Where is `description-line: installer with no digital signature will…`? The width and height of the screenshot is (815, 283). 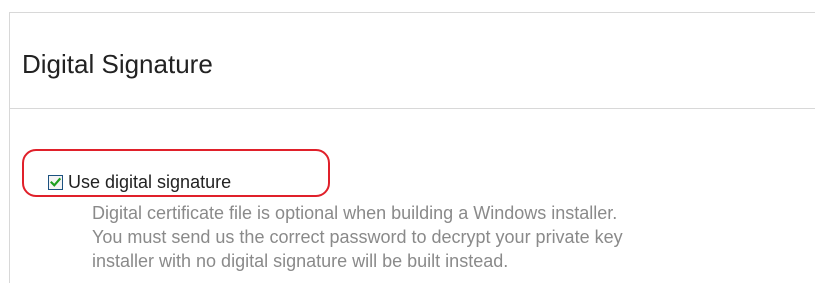 description-line: installer with no digital signature will… is located at coordinates (300, 261).